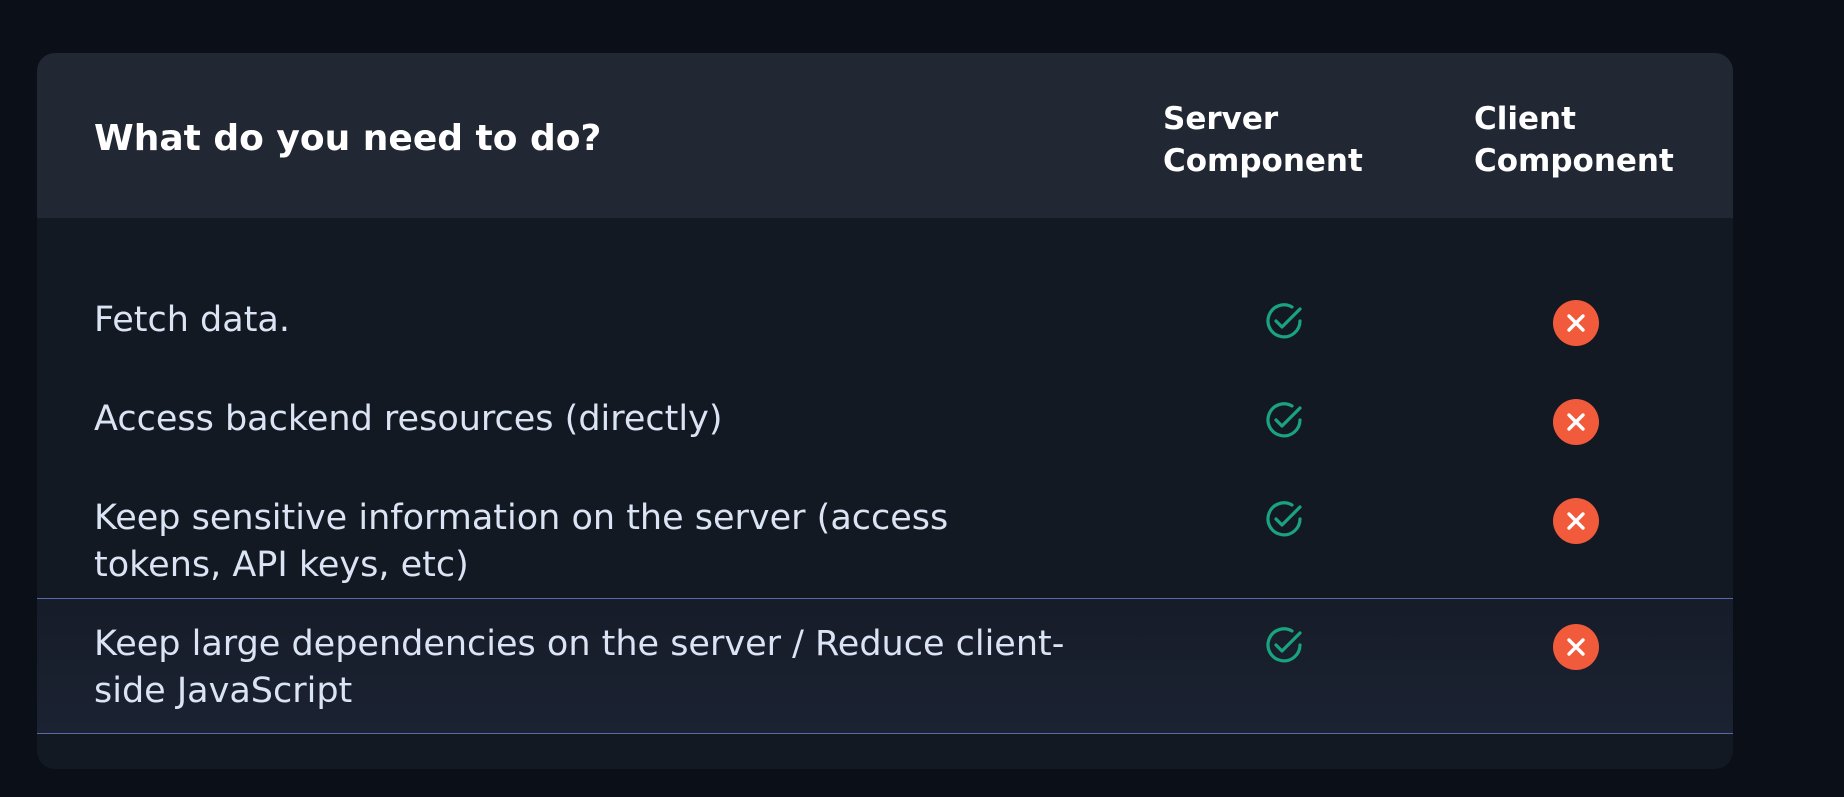 This screenshot has height=797, width=1844. Describe the element at coordinates (348, 138) in the screenshot. I see `header-question: What do you need to do?` at that location.